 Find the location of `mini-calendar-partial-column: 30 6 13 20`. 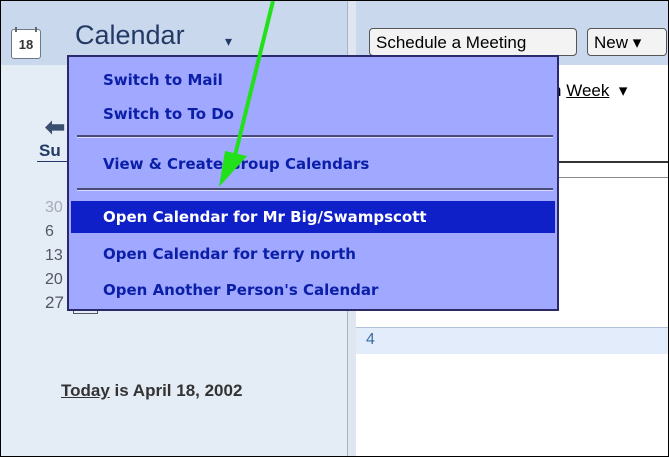

mini-calendar-partial-column: 30 6 13 20 is located at coordinates (54, 244).